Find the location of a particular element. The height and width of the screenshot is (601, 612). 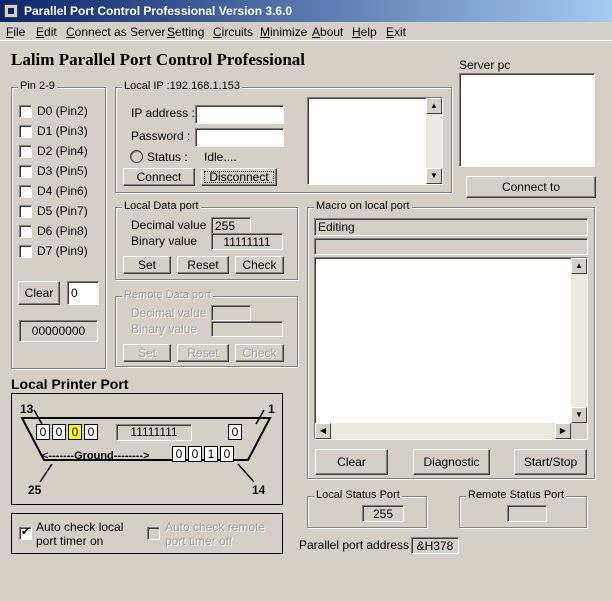

remote-binary-value is located at coordinates (247, 329).